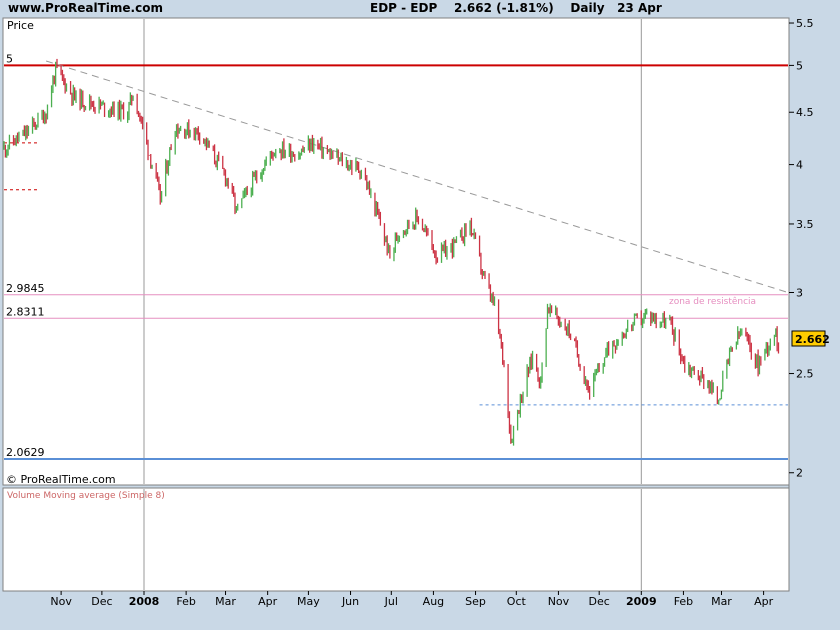 The width and height of the screenshot is (840, 630). I want to click on x-tick-label: May, so click(308, 601).